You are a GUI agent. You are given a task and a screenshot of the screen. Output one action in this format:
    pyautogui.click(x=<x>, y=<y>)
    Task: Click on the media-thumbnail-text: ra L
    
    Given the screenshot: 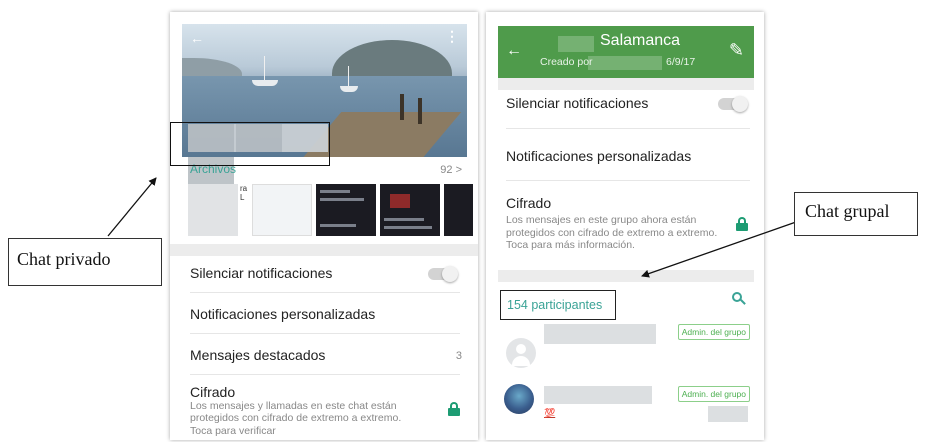 What is the action you would take?
    pyautogui.click(x=244, y=193)
    